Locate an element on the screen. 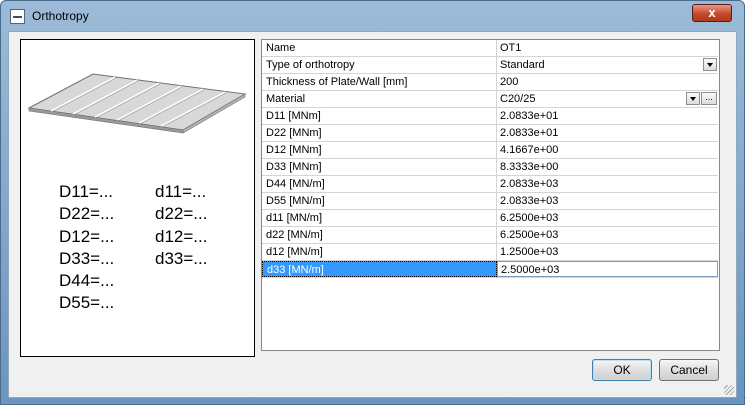 This screenshot has height=408, width=747. d33-value: 2.5000e+03 is located at coordinates (607, 269).